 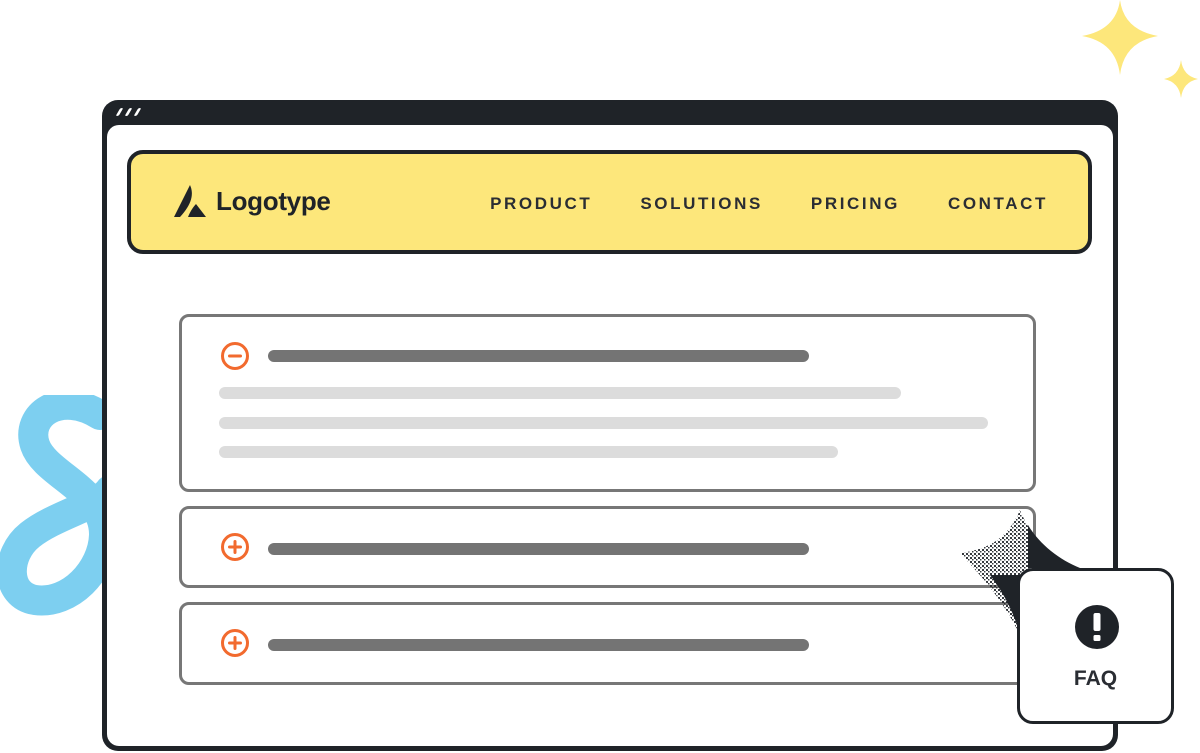 What do you see at coordinates (190, 201) in the screenshot?
I see `logo-icon` at bounding box center [190, 201].